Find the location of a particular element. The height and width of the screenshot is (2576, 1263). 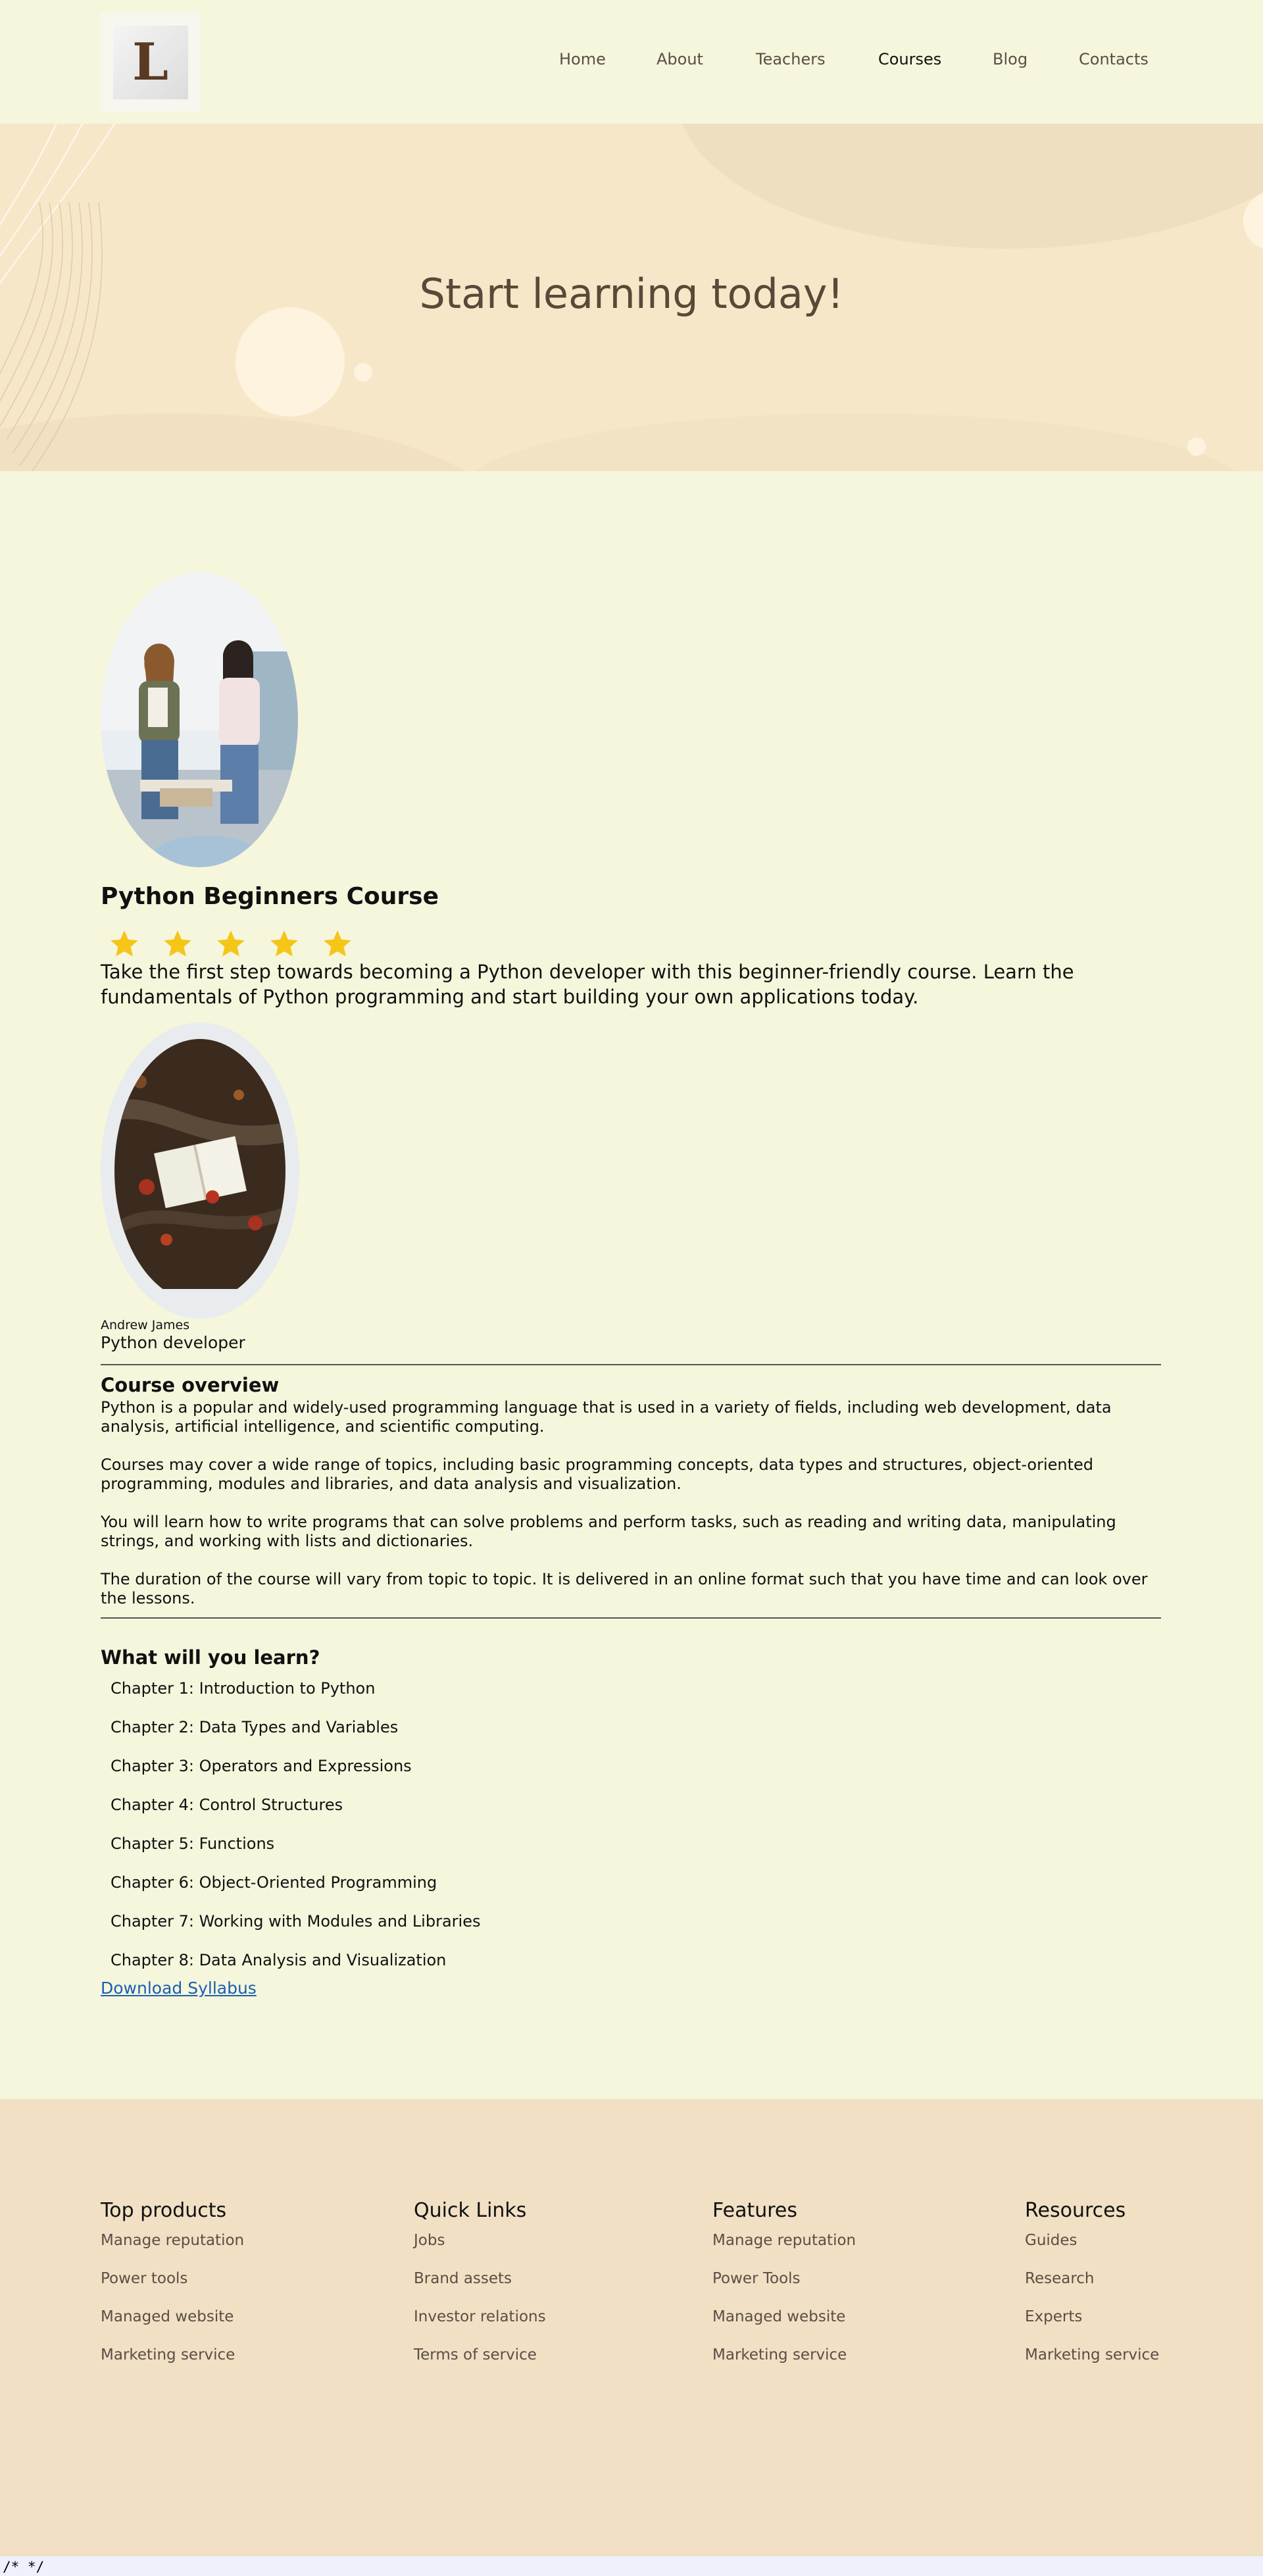

footer-link: Power Tools is located at coordinates (756, 2278).